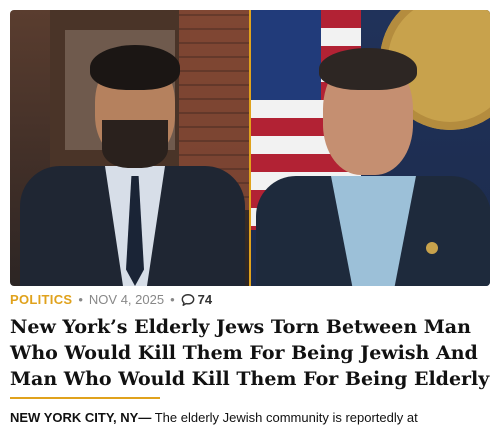  What do you see at coordinates (135, 144) in the screenshot?
I see `beard-left` at bounding box center [135, 144].